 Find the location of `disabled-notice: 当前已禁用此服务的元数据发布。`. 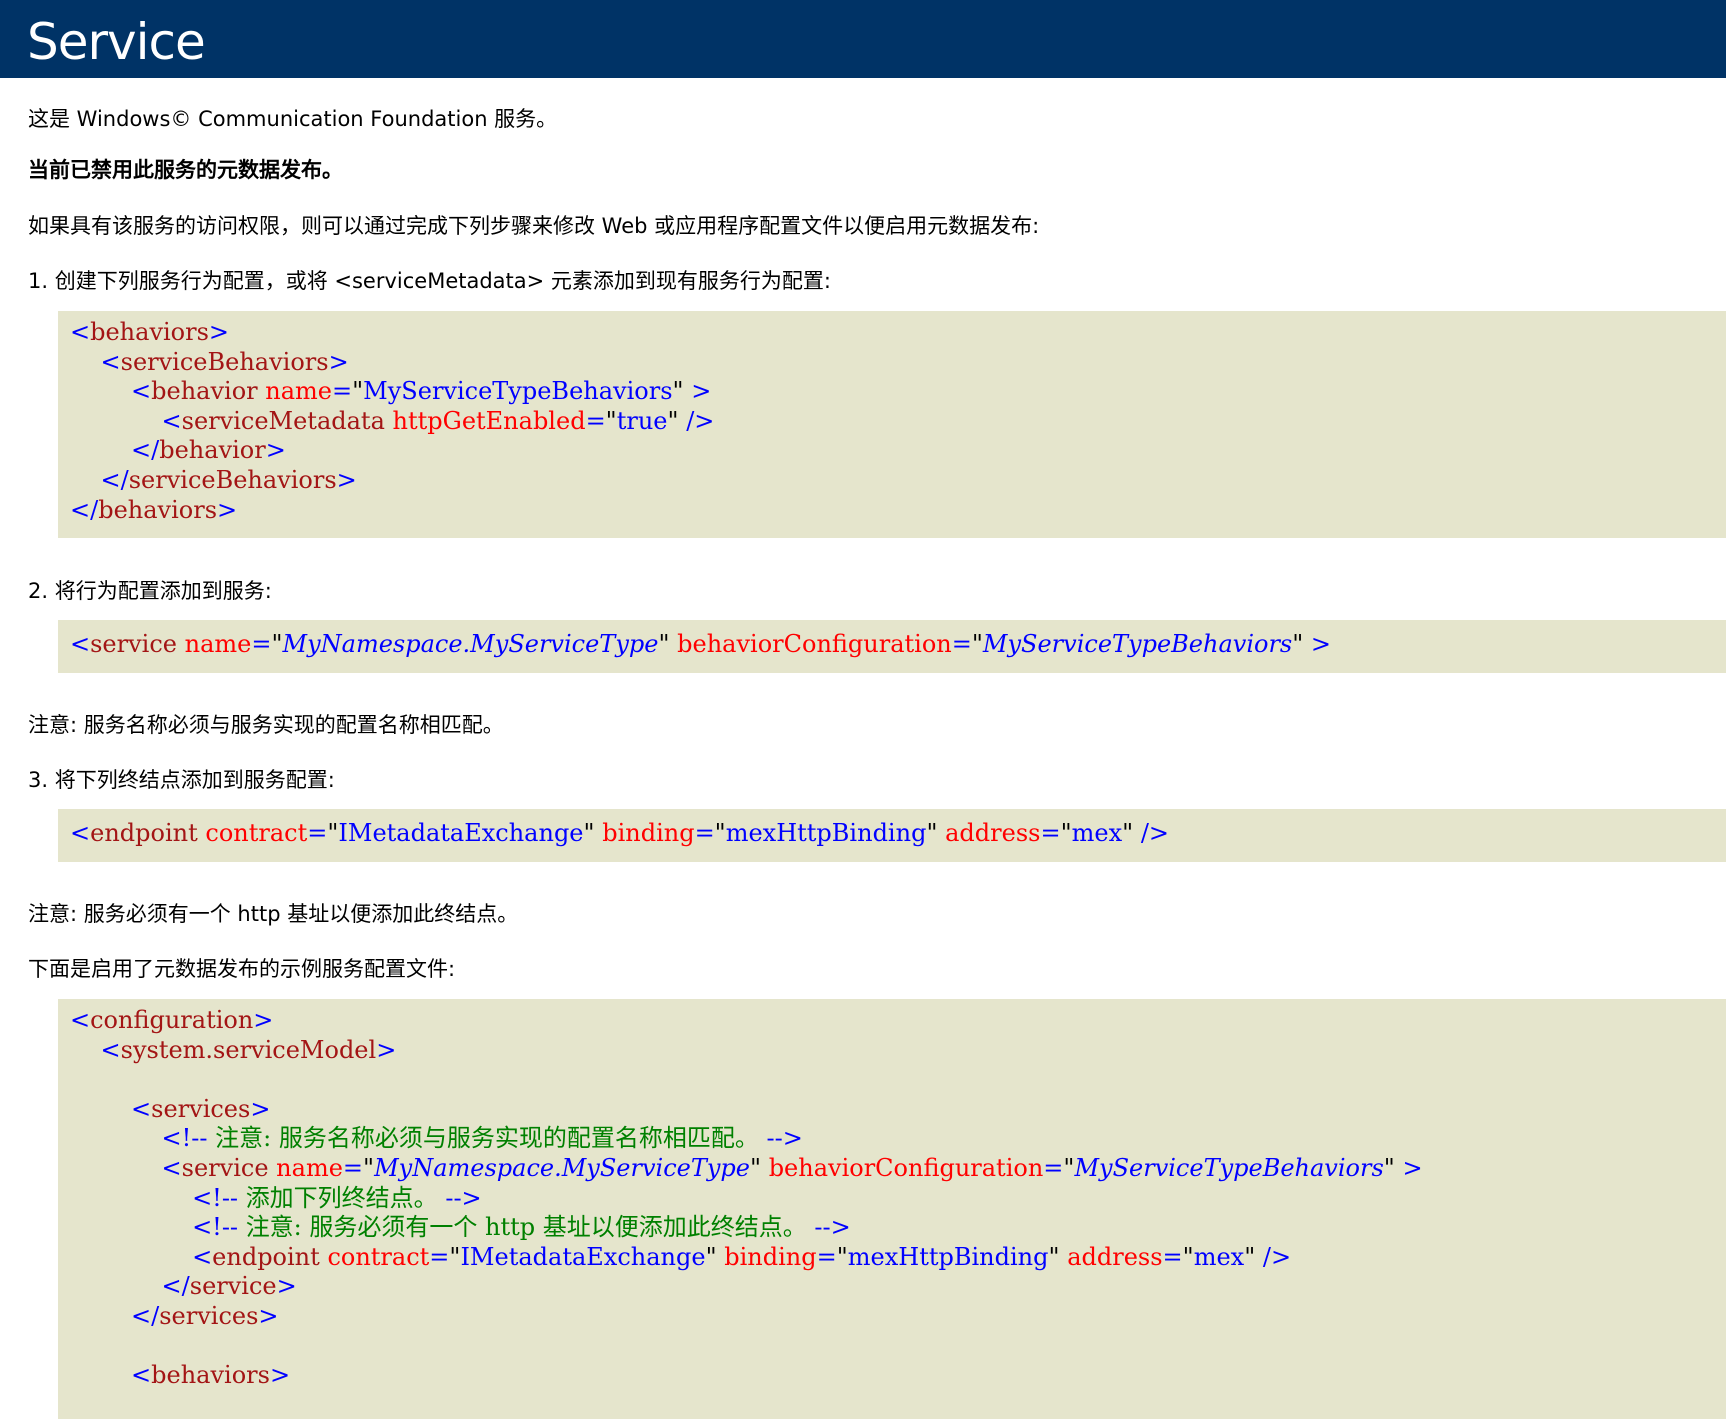

disabled-notice: 当前已禁用此服务的元数据发布。 is located at coordinates (185, 169).